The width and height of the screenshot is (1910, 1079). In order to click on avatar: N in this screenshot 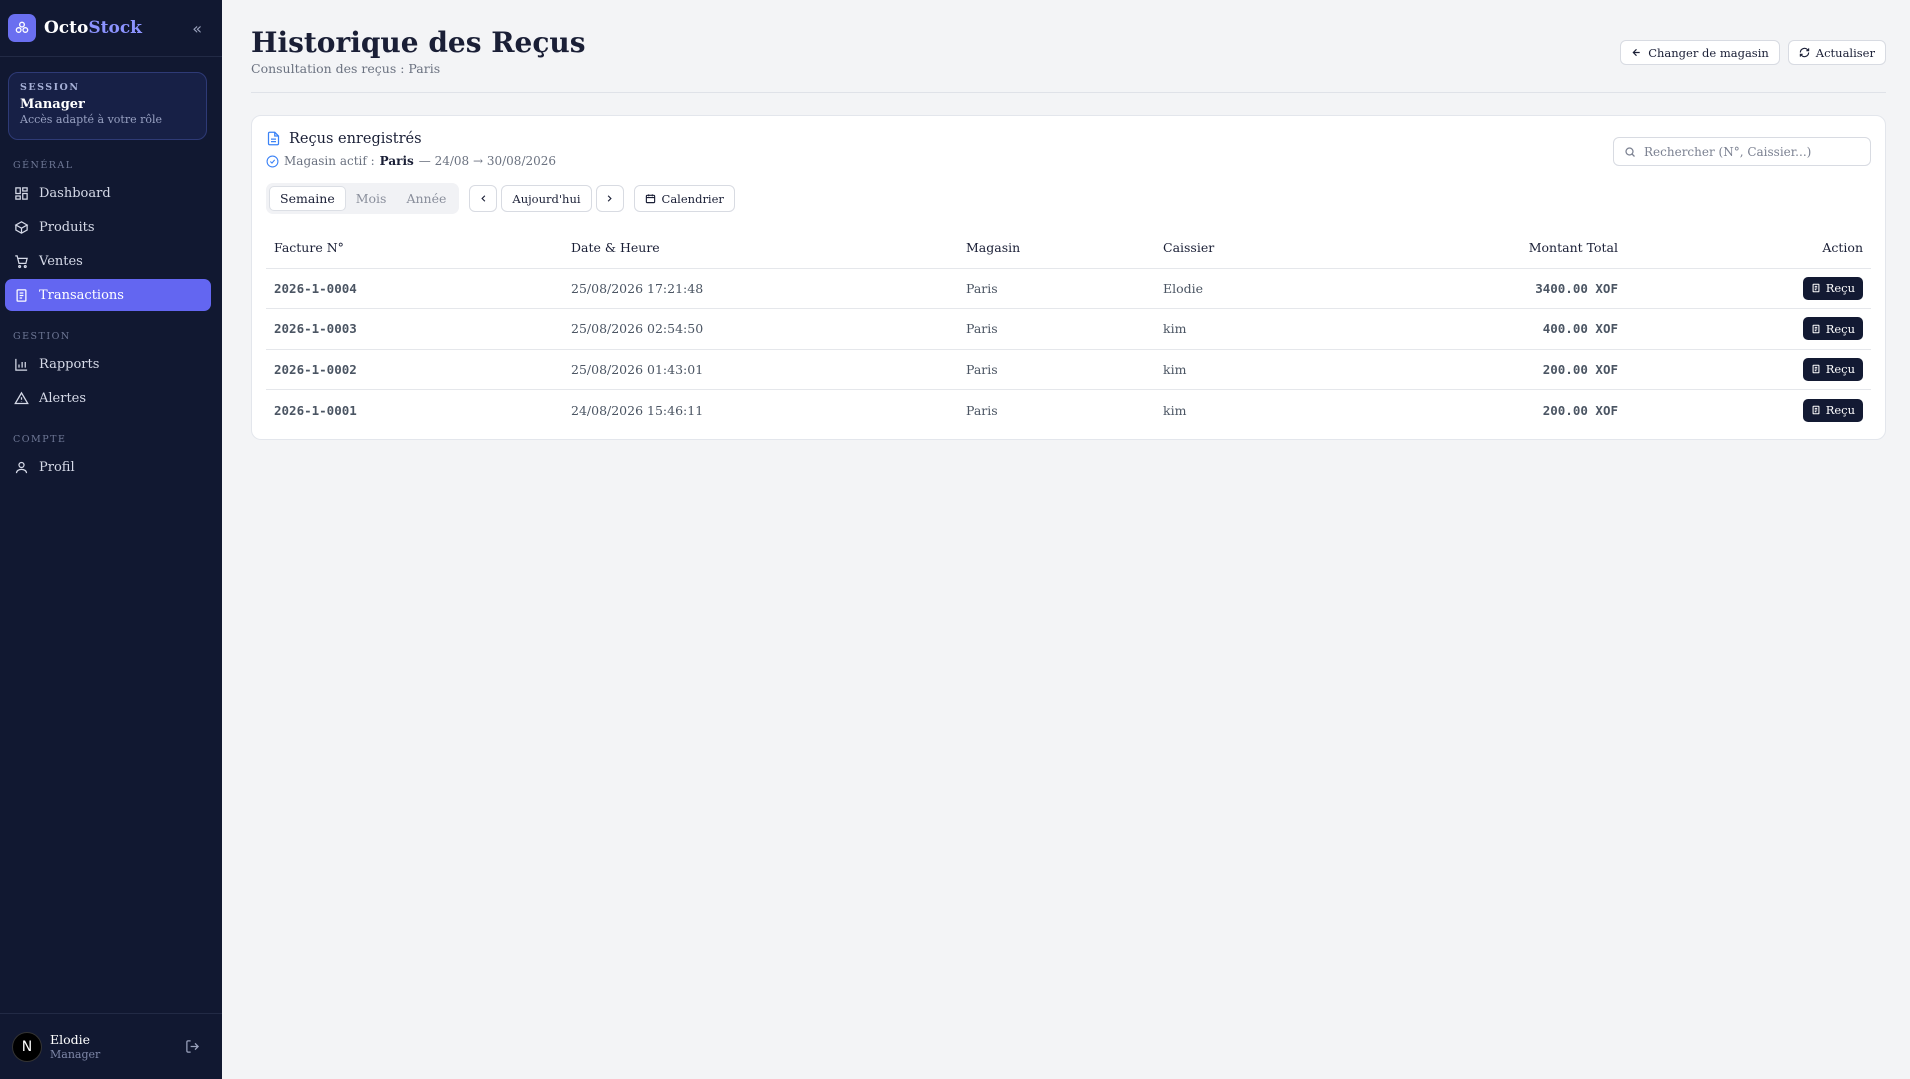, I will do `click(27, 1046)`.